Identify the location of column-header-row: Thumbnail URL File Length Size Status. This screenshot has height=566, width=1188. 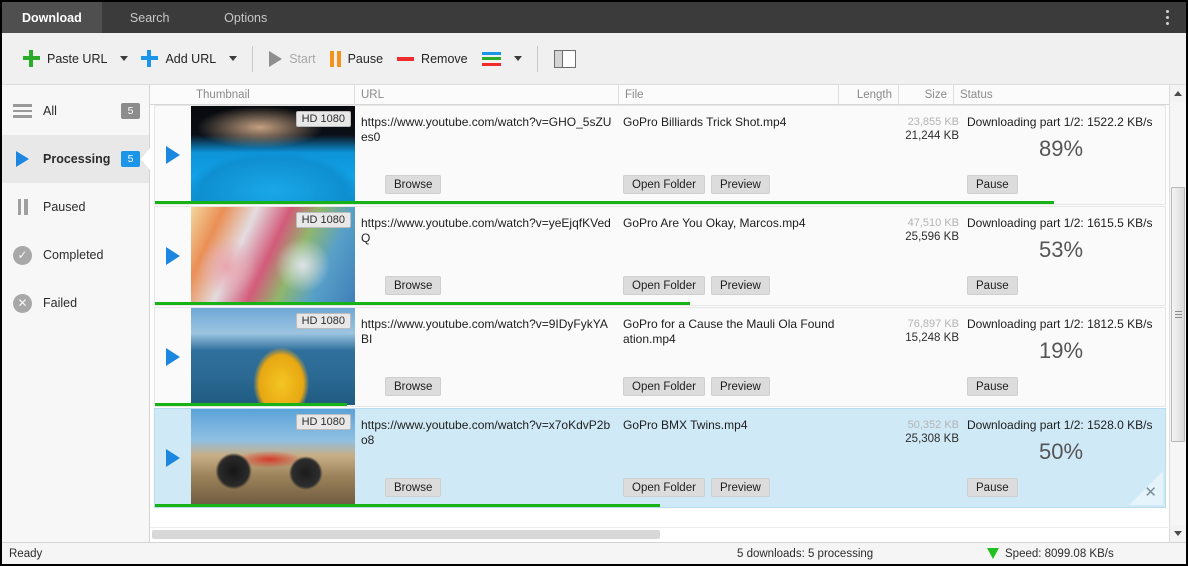
(668, 94).